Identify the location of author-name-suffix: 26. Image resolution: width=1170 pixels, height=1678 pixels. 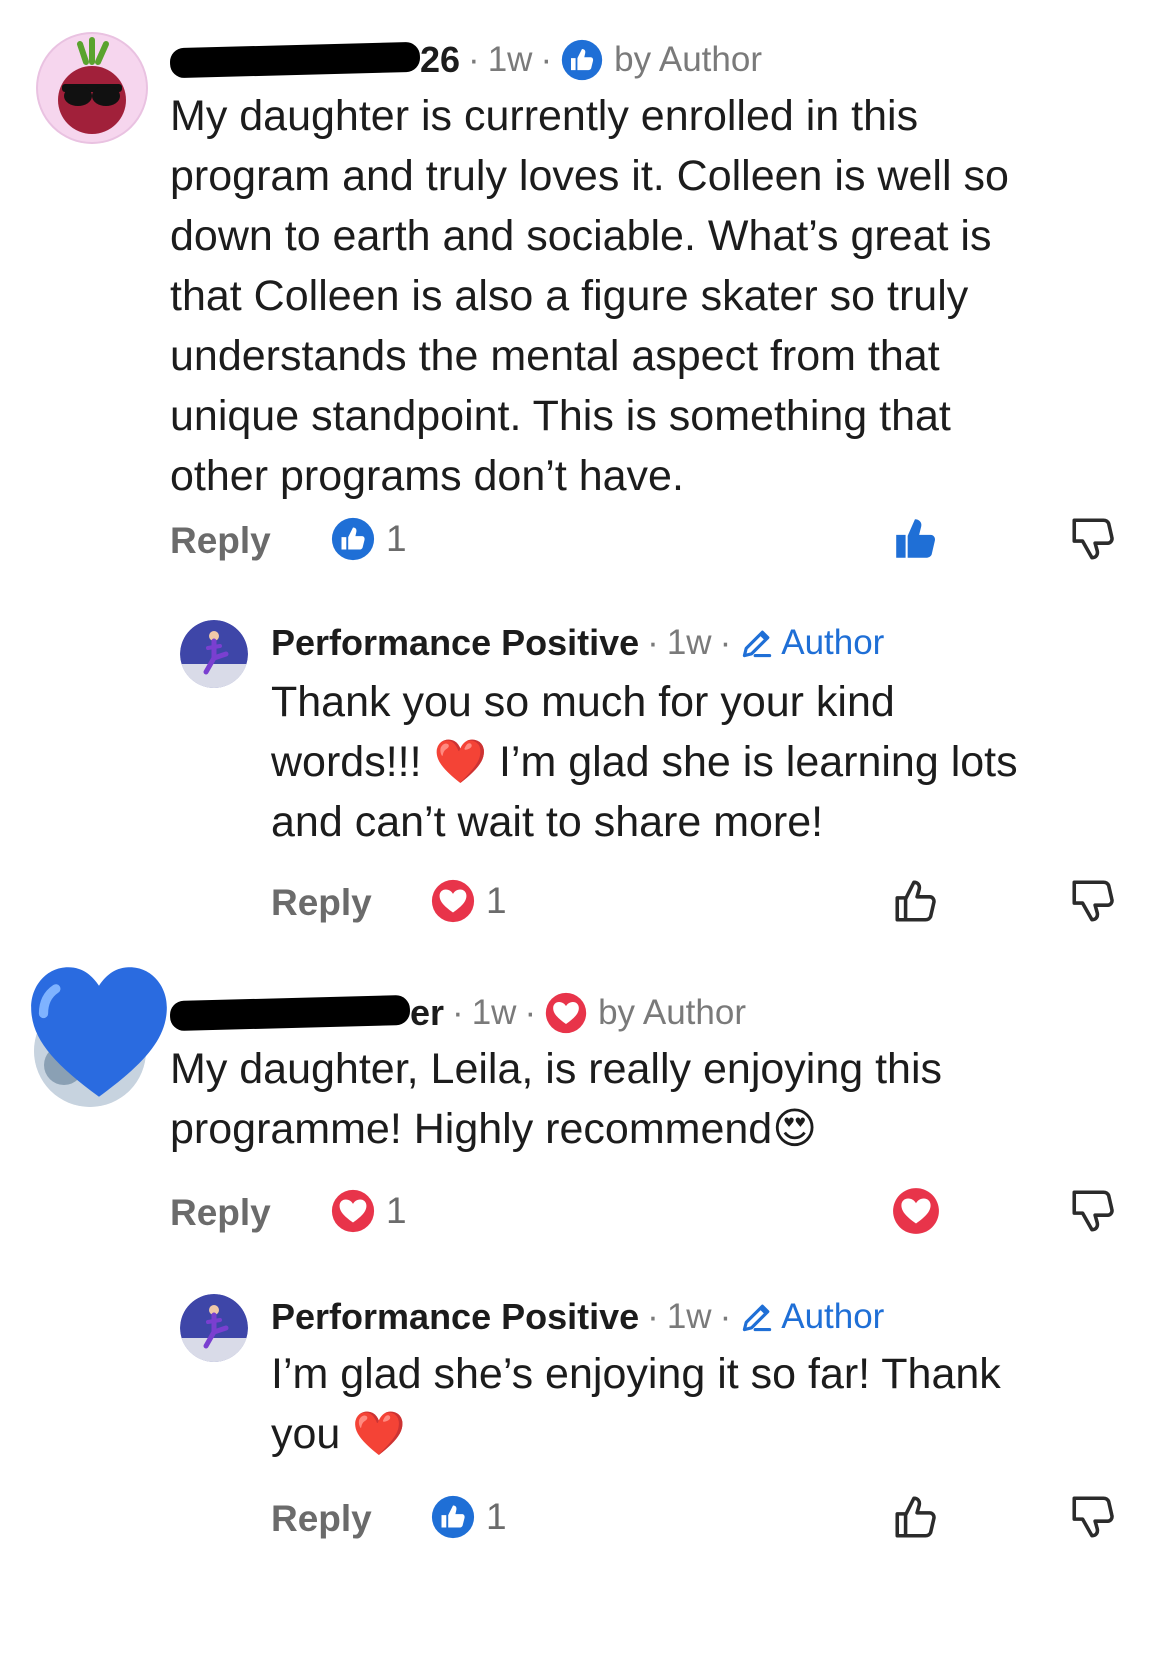
(440, 60).